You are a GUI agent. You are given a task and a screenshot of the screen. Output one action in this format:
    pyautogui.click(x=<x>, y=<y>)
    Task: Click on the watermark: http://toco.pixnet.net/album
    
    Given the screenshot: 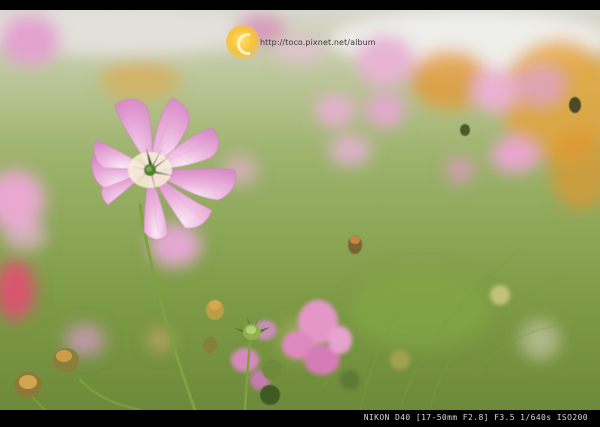 What is the action you would take?
    pyautogui.click(x=301, y=42)
    